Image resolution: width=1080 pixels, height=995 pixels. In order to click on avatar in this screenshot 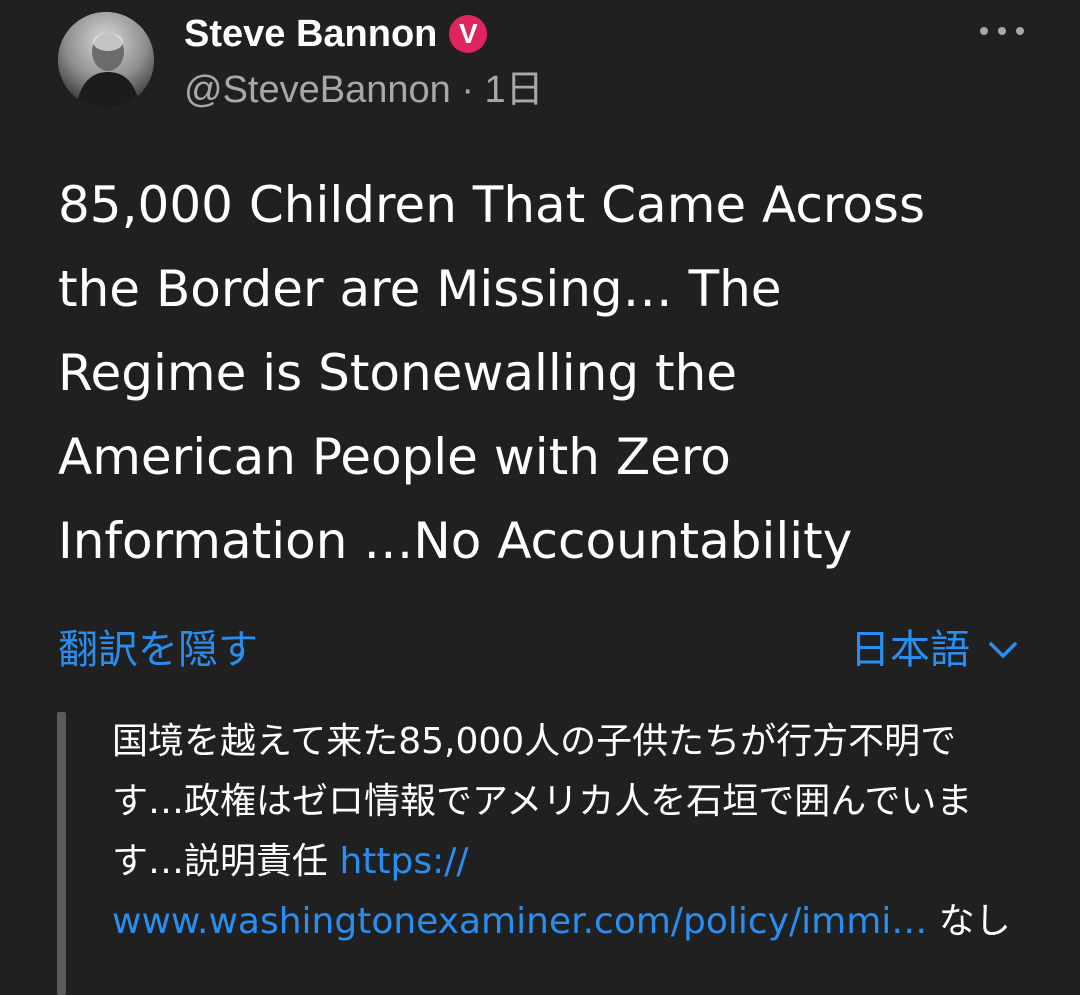, I will do `click(106, 60)`.